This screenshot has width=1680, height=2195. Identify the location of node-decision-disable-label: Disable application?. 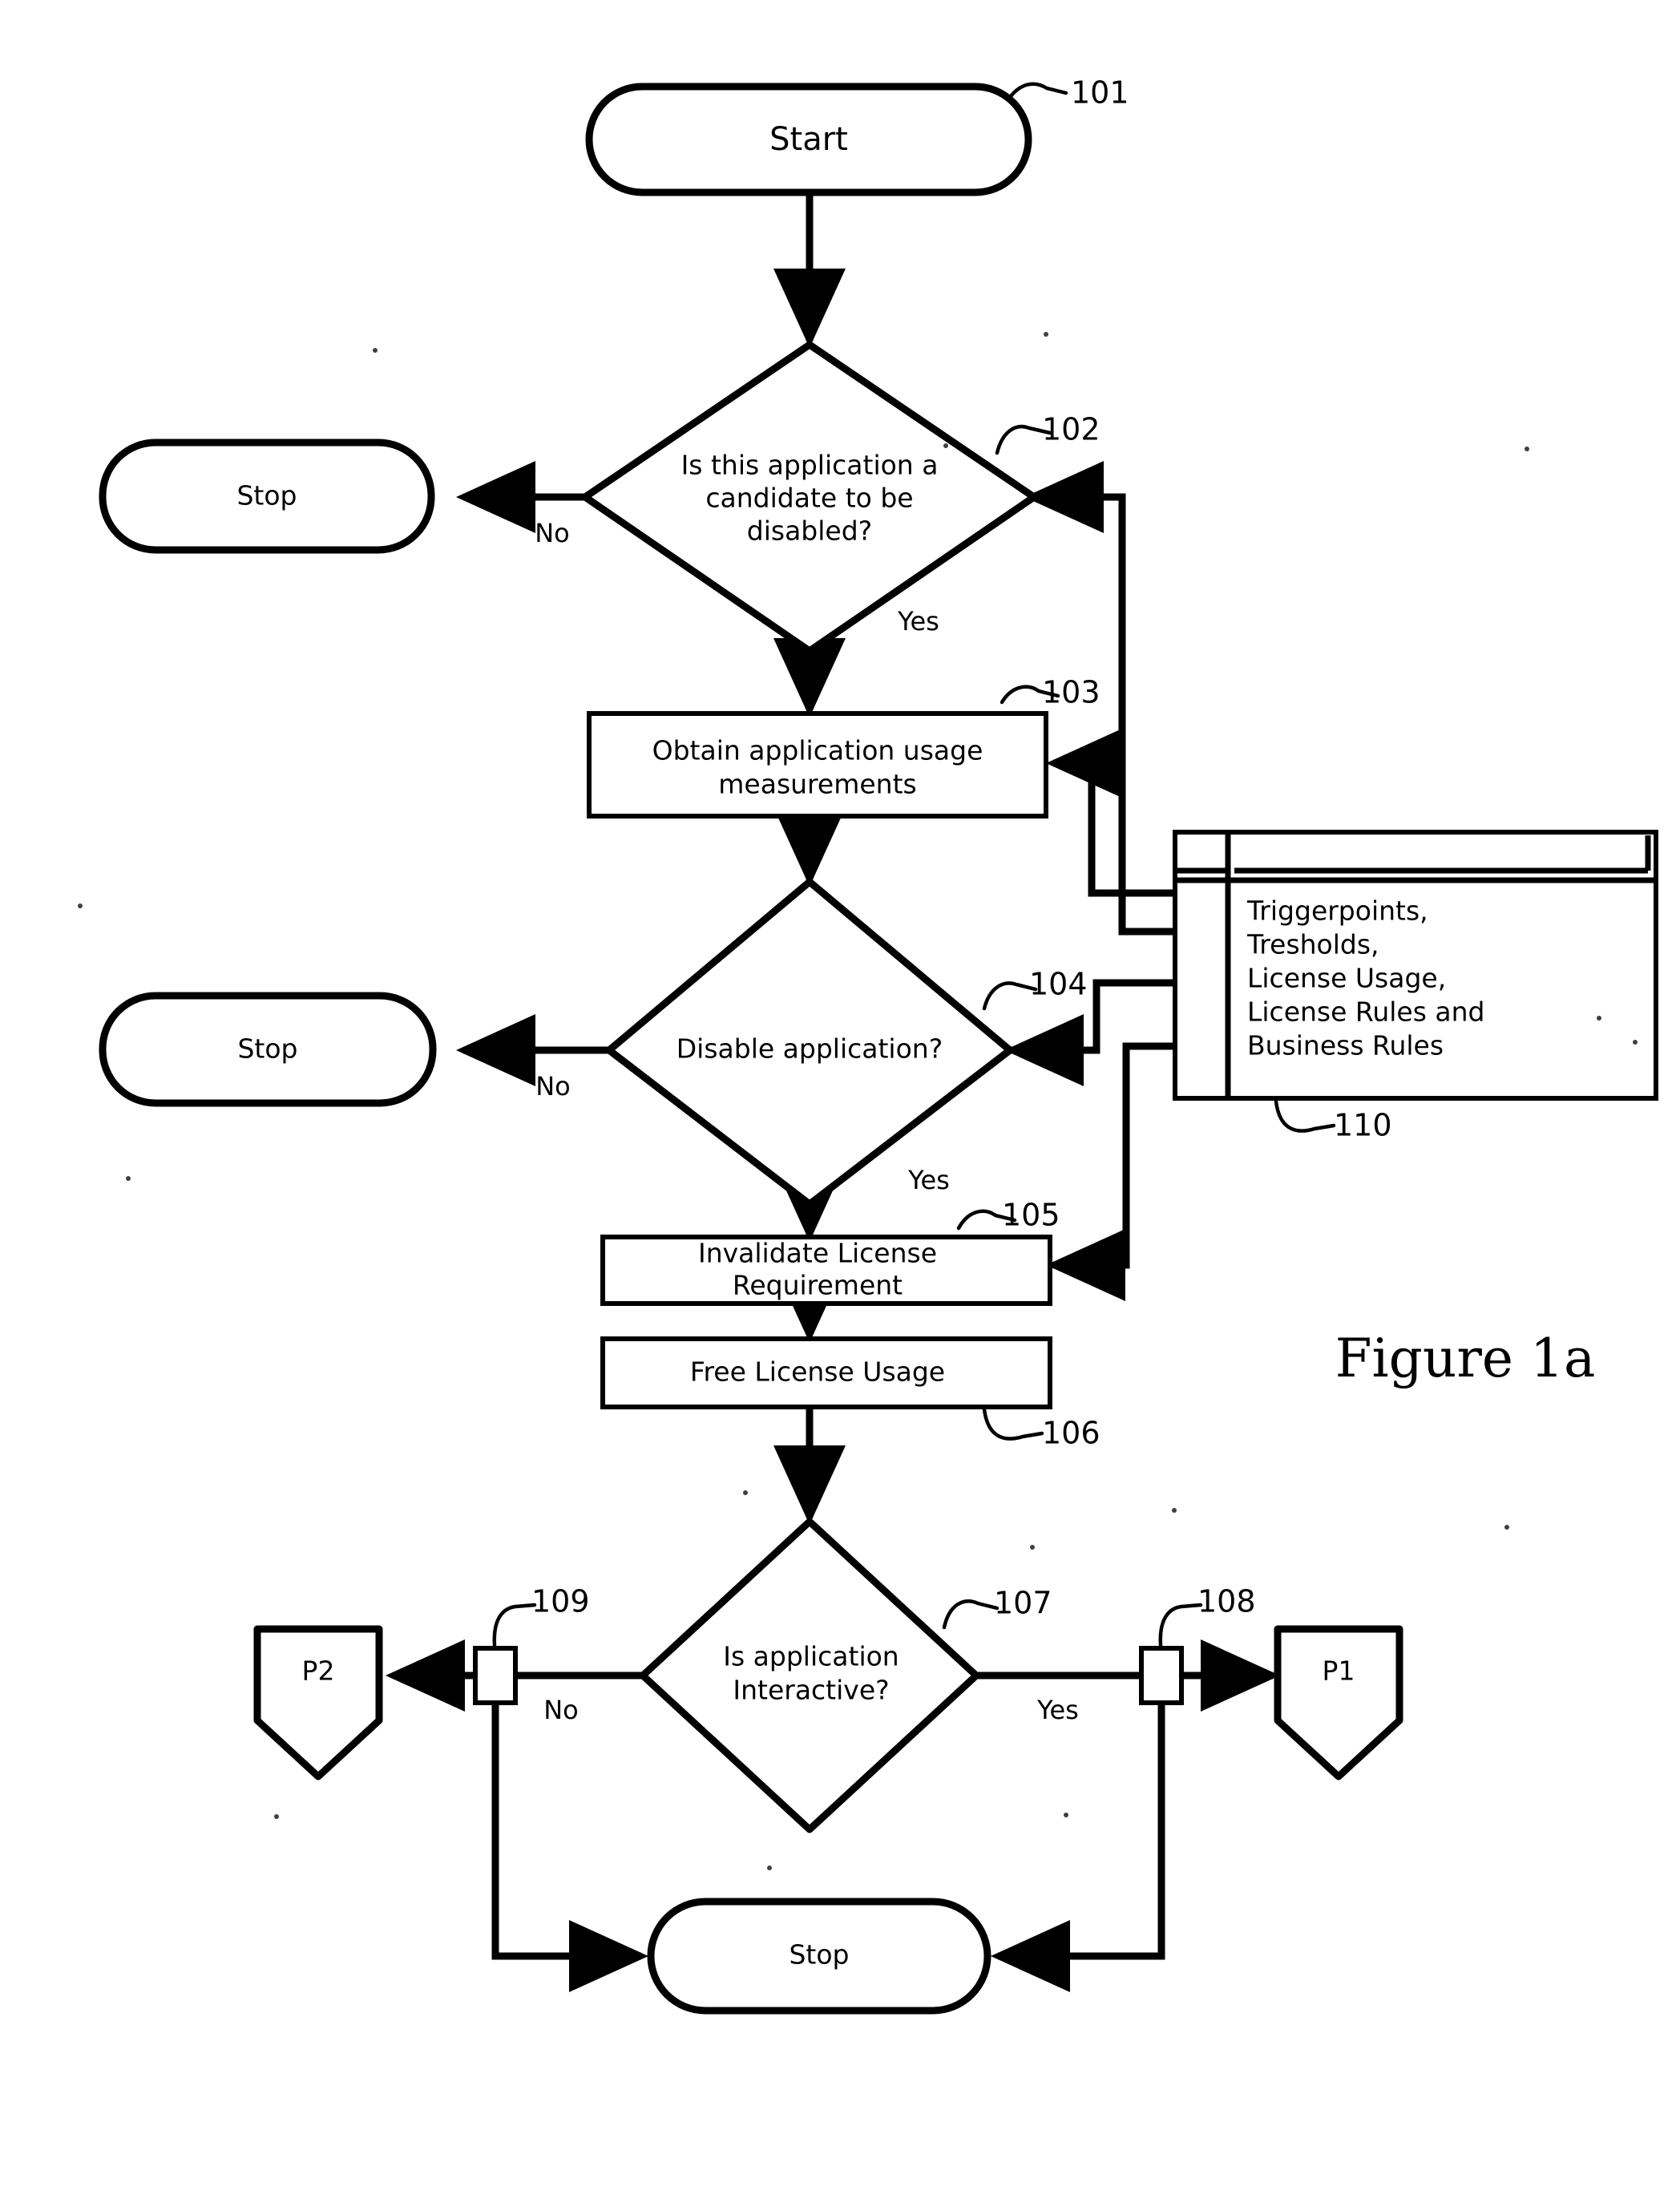
(809, 1049).